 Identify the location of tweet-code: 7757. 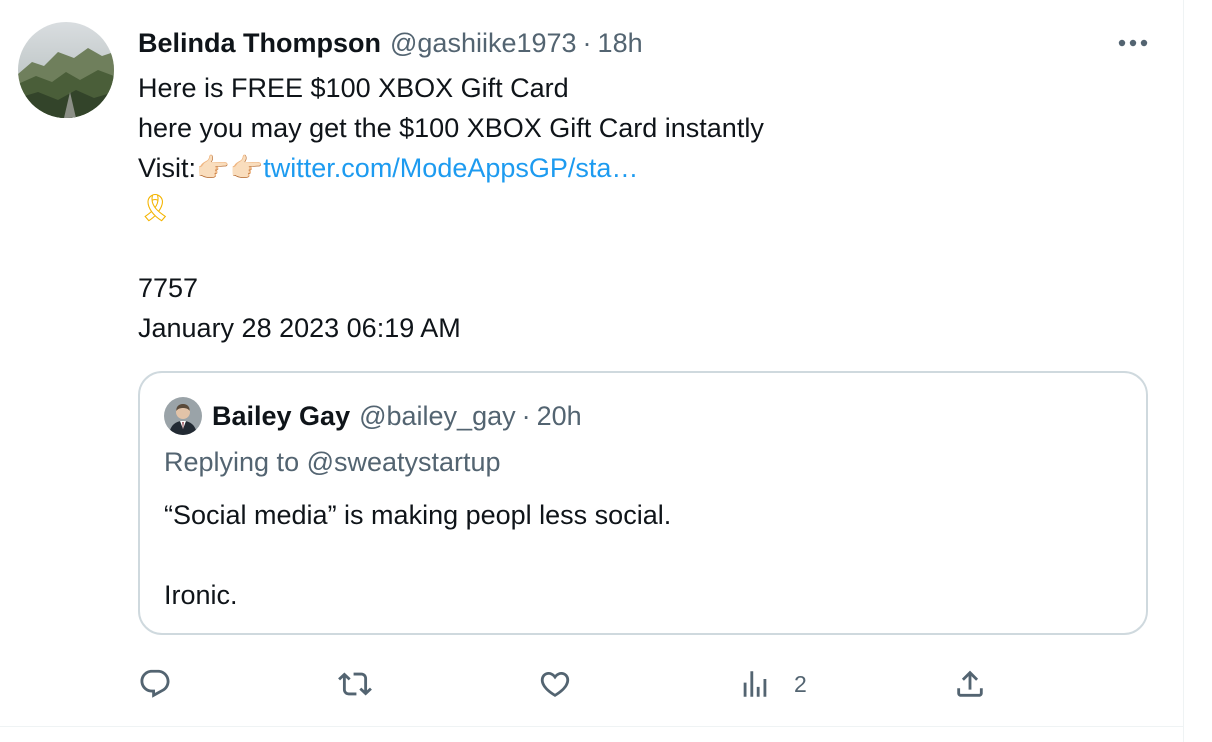
(168, 288).